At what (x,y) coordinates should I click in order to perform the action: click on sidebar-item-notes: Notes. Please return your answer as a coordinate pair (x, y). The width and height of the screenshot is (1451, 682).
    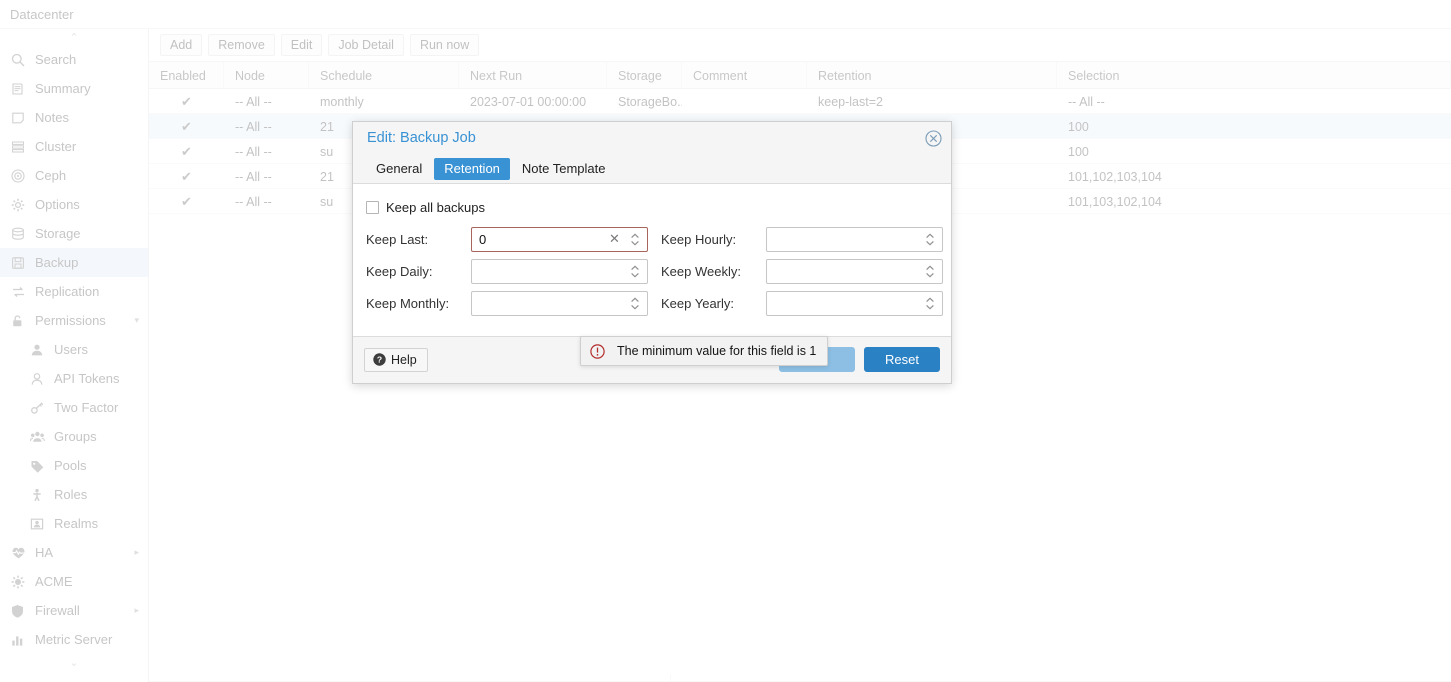
    Looking at the image, I should click on (74, 117).